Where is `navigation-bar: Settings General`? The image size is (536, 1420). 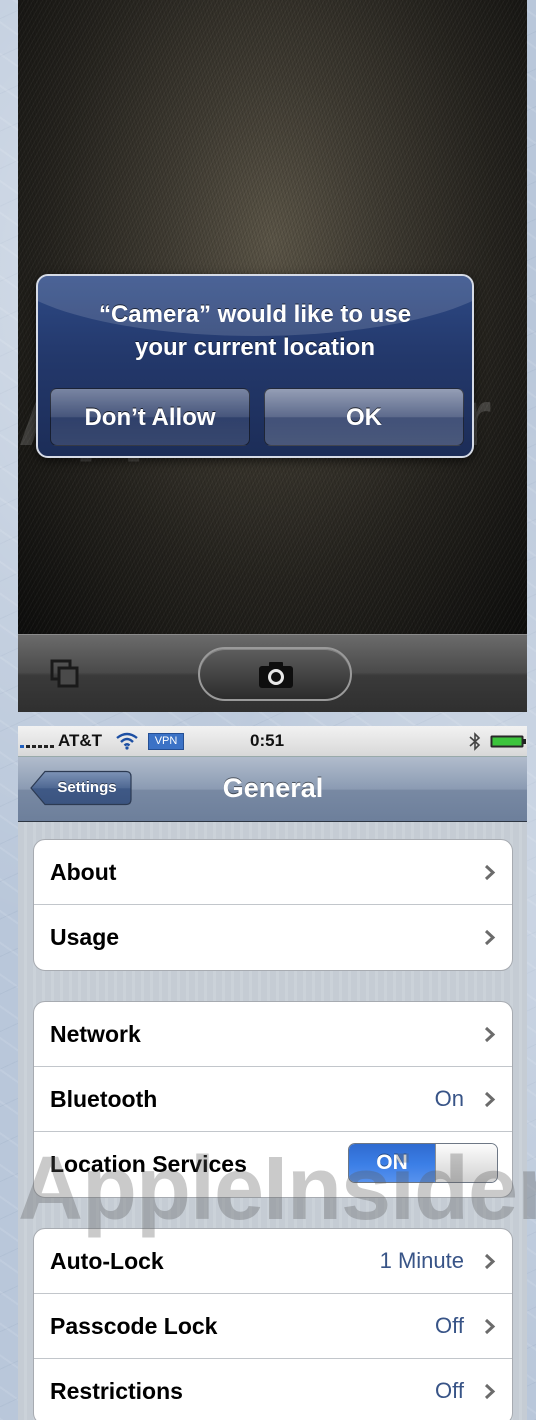
navigation-bar: Settings General is located at coordinates (272, 789).